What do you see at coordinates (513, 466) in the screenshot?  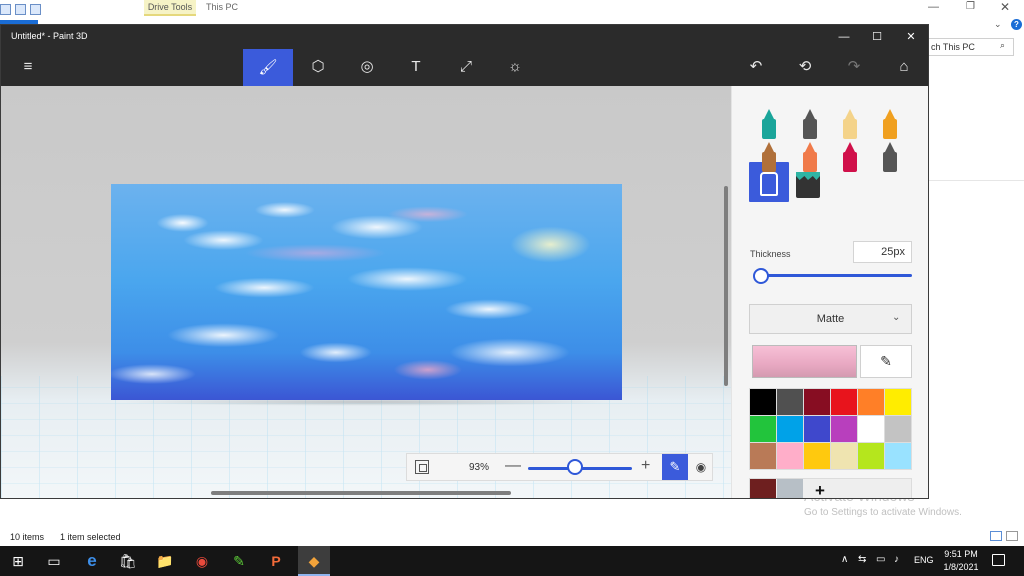 I see `zoom-out-button: —` at bounding box center [513, 466].